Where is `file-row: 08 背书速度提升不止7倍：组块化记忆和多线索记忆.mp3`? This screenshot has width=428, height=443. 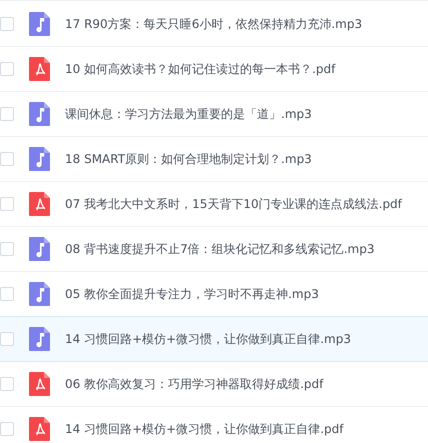
file-row: 08 背书速度提升不止7倍：组块化记忆和多线索记忆.mp3 is located at coordinates (214, 249).